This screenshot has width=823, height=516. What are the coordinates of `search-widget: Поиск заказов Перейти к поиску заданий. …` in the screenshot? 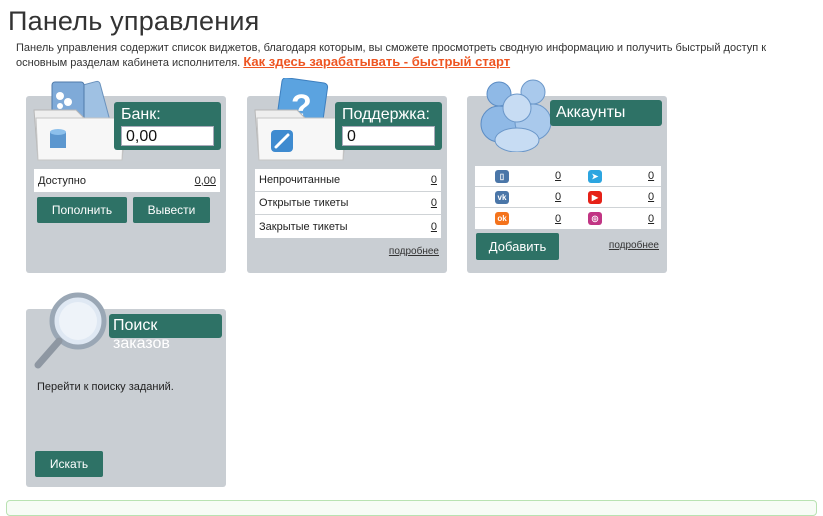 It's located at (126, 389).